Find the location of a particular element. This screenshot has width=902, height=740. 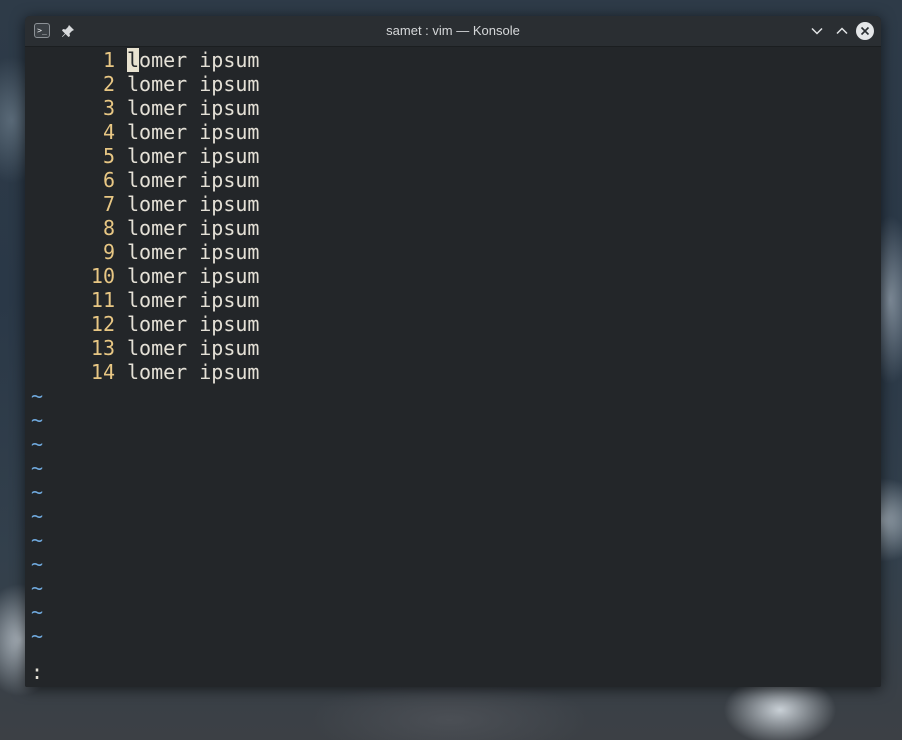

editor-line: 14 lomer ipsum is located at coordinates (142, 372).